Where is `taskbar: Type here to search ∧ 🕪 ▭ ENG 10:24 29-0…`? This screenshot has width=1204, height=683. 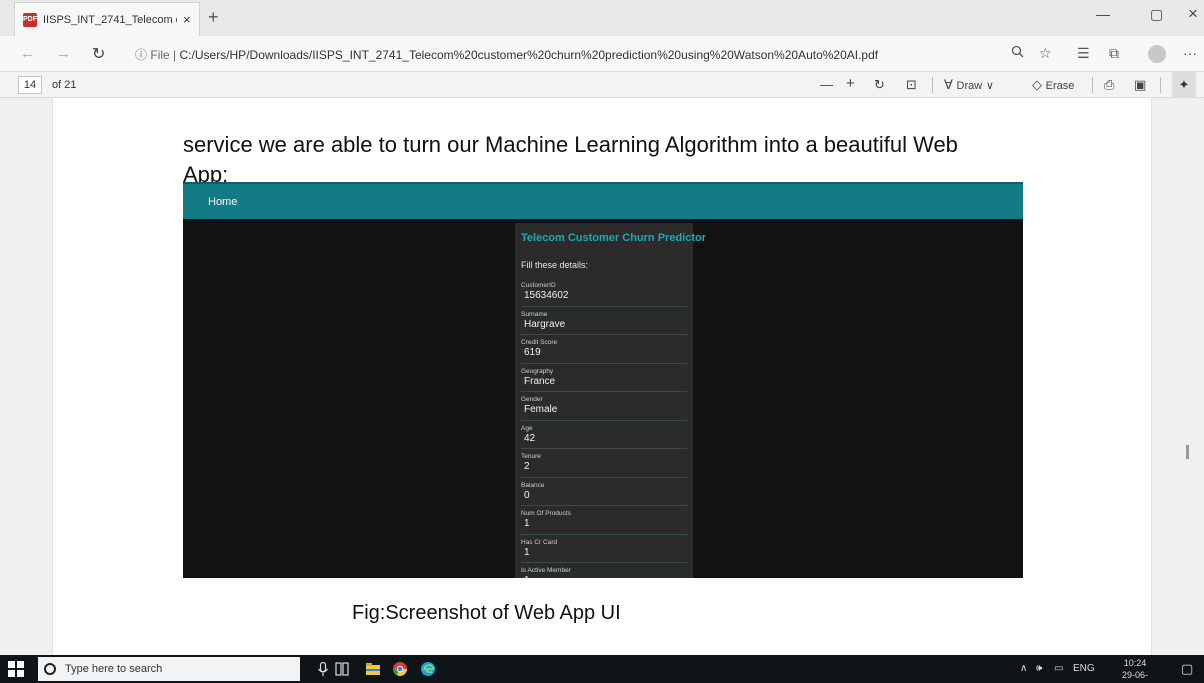
taskbar: Type here to search ∧ 🕪 ▭ ENG 10:24 29-0… is located at coordinates (602, 669).